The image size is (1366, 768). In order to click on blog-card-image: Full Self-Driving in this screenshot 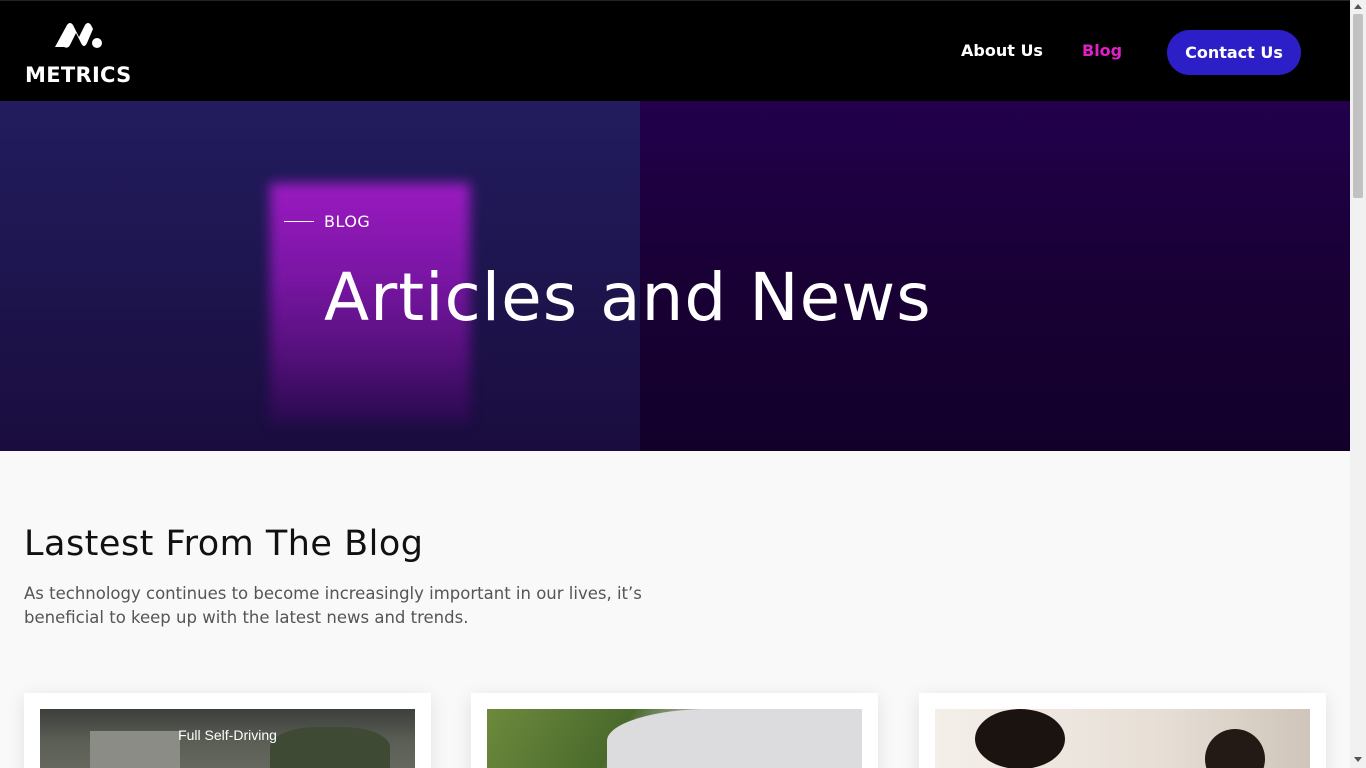, I will do `click(227, 738)`.